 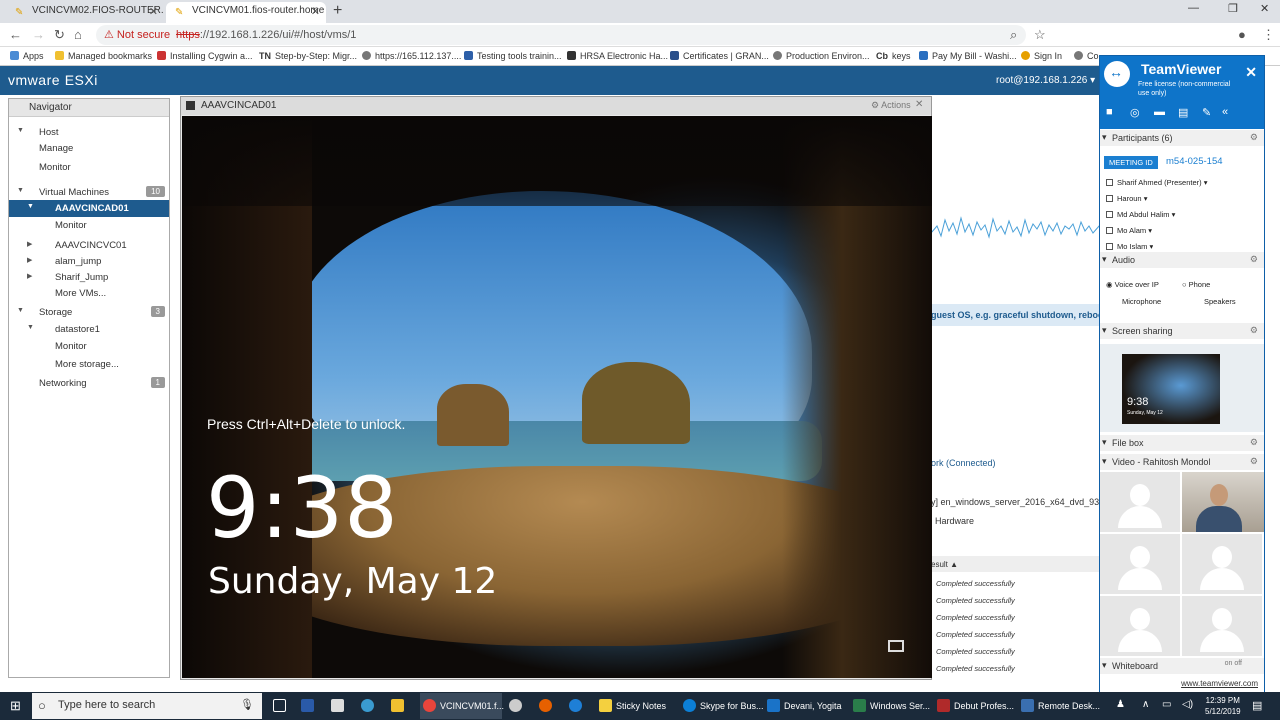 What do you see at coordinates (1206, 112) in the screenshot?
I see `tools-icon: ✎` at bounding box center [1206, 112].